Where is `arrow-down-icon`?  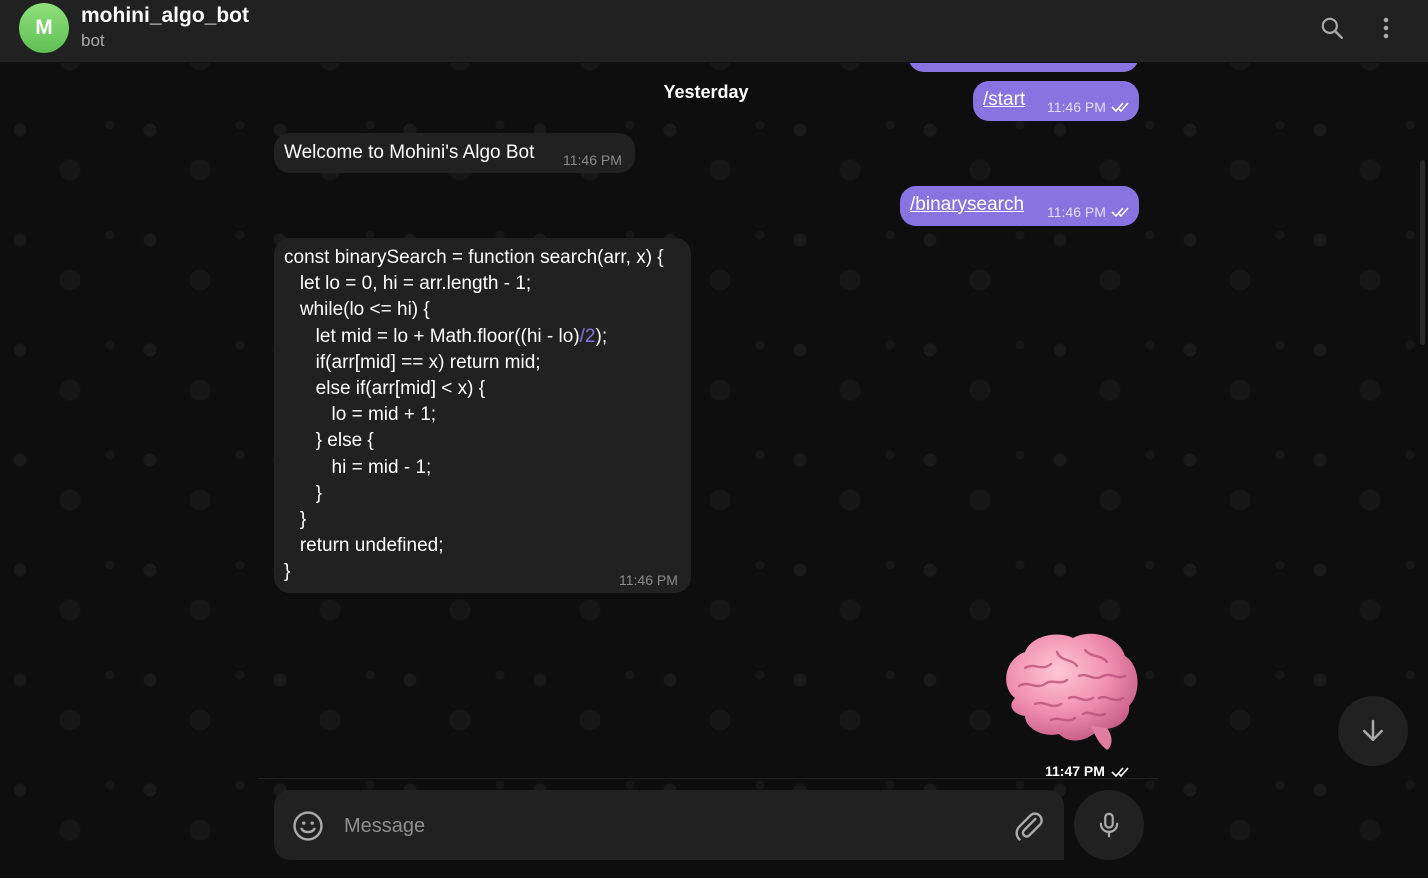
arrow-down-icon is located at coordinates (1373, 730).